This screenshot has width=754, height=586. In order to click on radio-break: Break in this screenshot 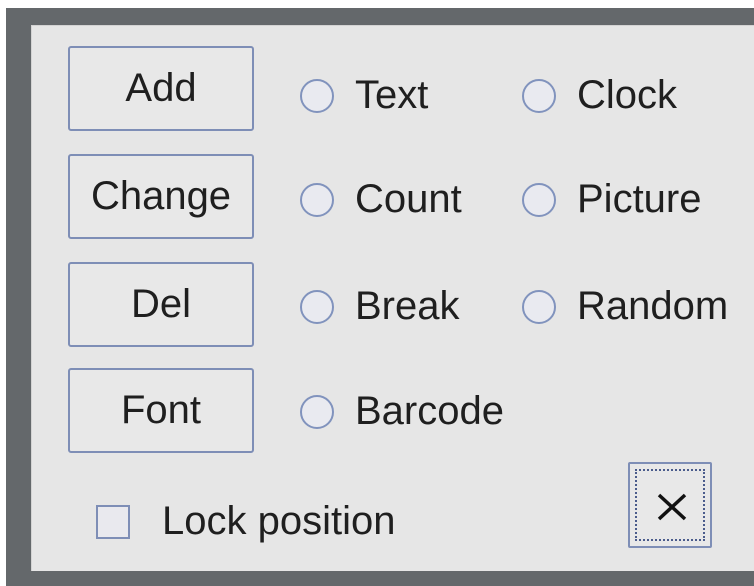, I will do `click(380, 306)`.